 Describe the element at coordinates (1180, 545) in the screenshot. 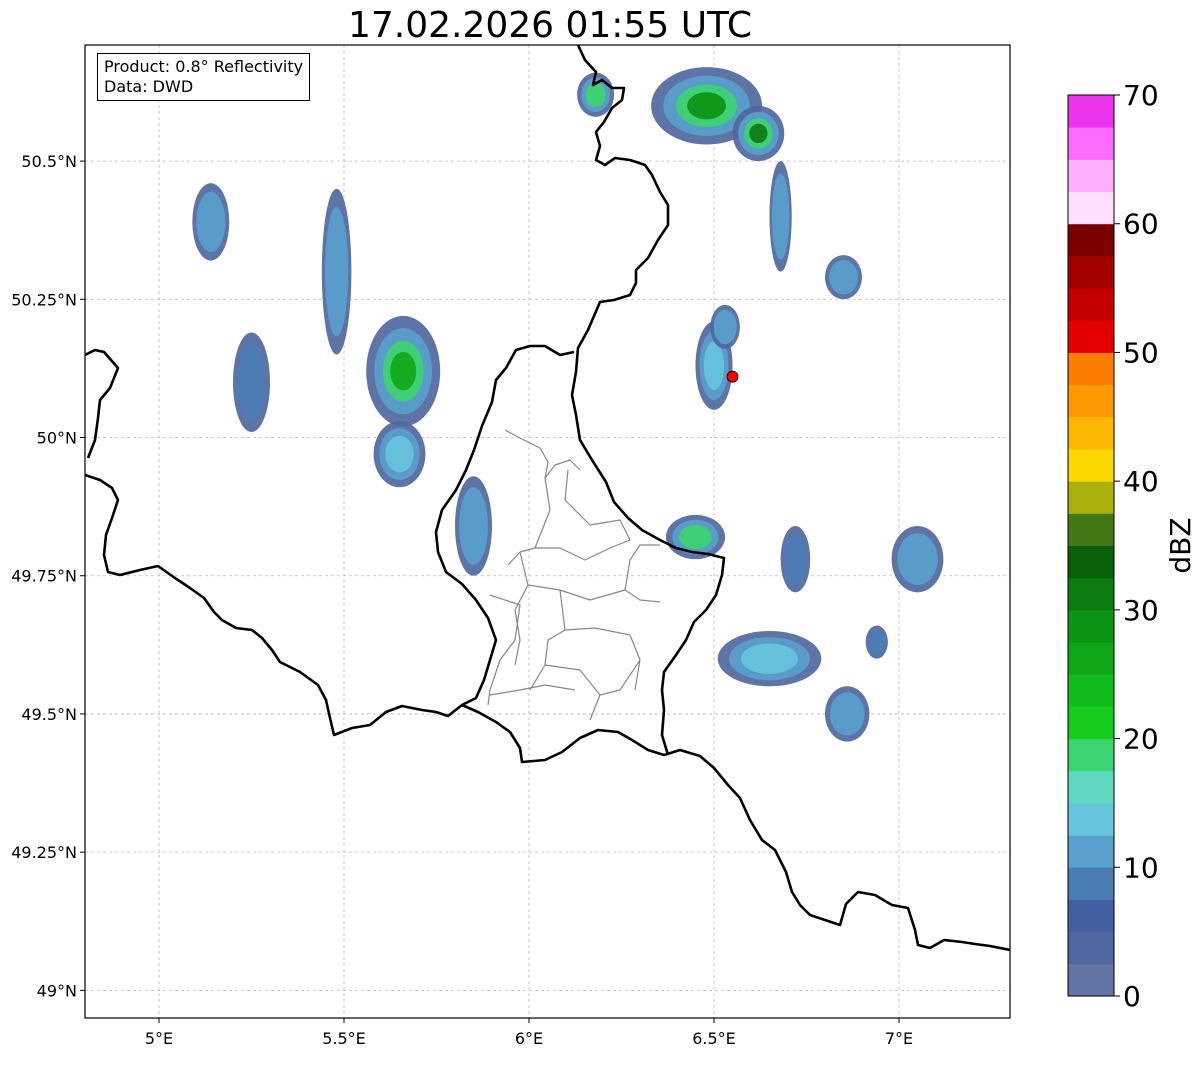

I see `colorbar-label: dBZ` at that location.